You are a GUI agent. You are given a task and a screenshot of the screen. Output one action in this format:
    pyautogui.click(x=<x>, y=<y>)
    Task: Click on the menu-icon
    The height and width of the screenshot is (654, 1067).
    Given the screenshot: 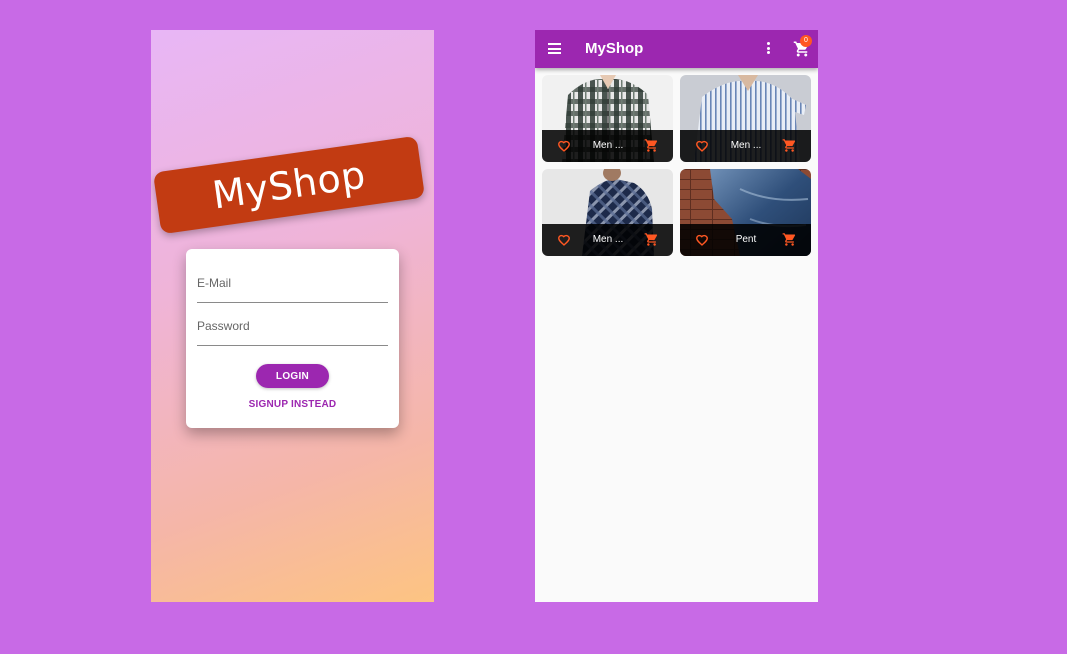 What is the action you would take?
    pyautogui.click(x=554, y=48)
    